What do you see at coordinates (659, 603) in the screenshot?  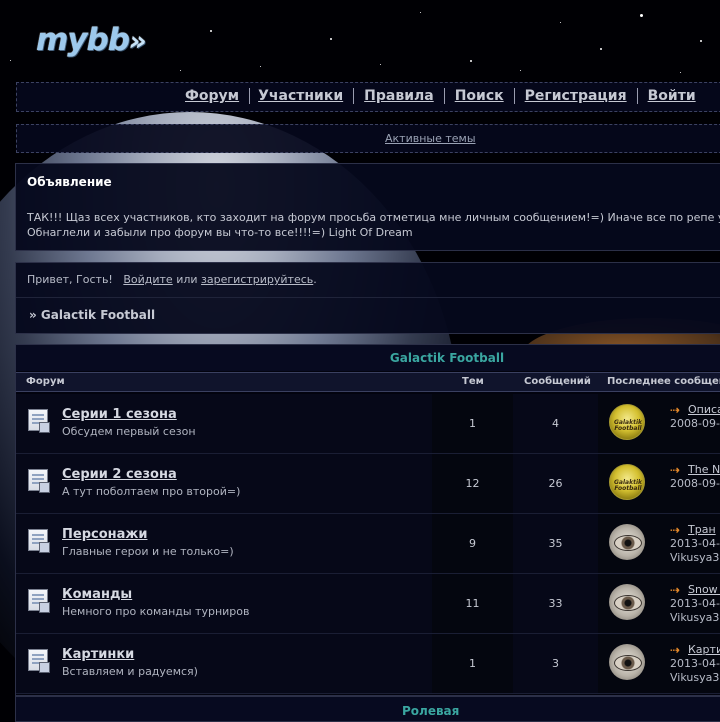 I see `last-post-cell: ⇢ Snow Kid2013-04-07Vikusya3223` at bounding box center [659, 603].